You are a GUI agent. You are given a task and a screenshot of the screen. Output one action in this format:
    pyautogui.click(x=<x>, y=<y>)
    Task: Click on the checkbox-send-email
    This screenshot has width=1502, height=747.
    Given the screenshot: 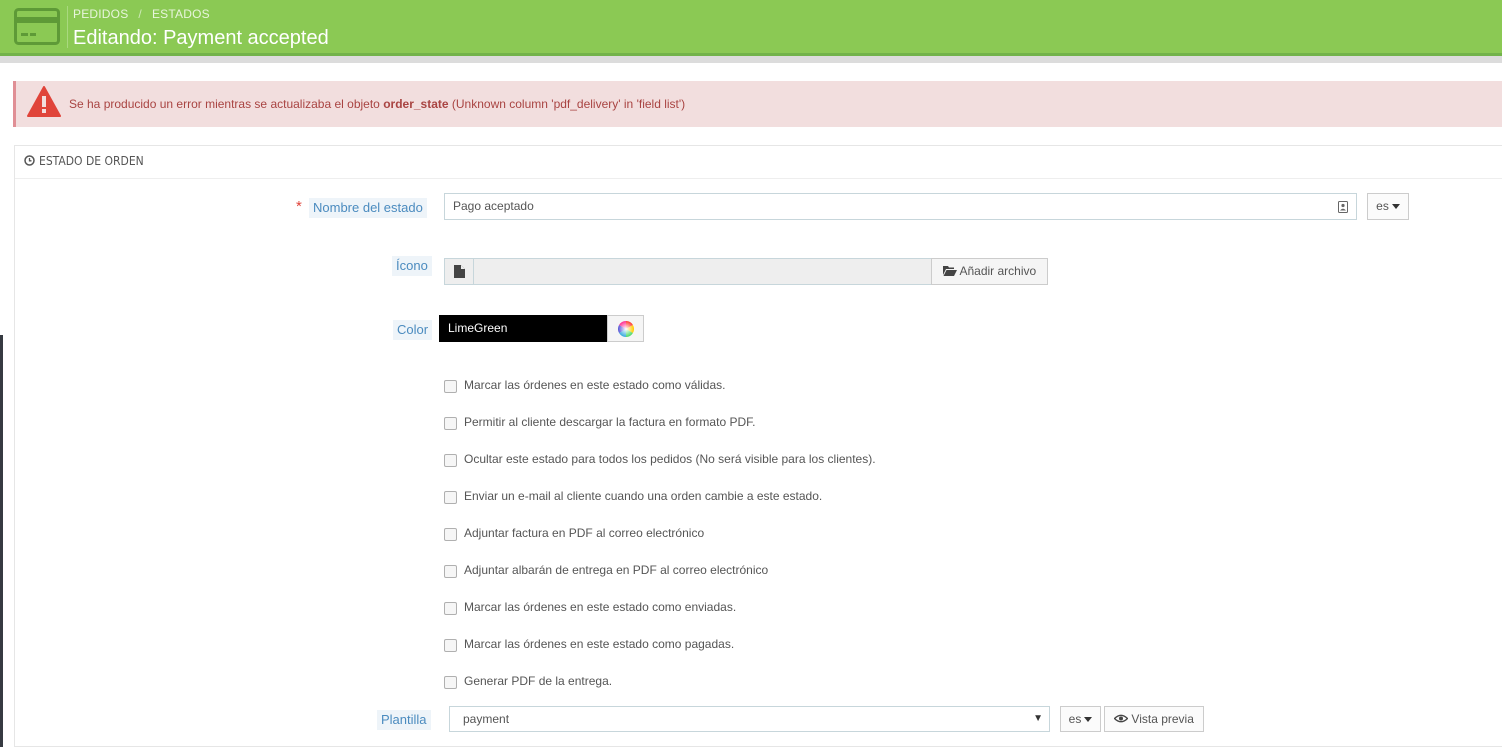 What is the action you would take?
    pyautogui.click(x=450, y=497)
    